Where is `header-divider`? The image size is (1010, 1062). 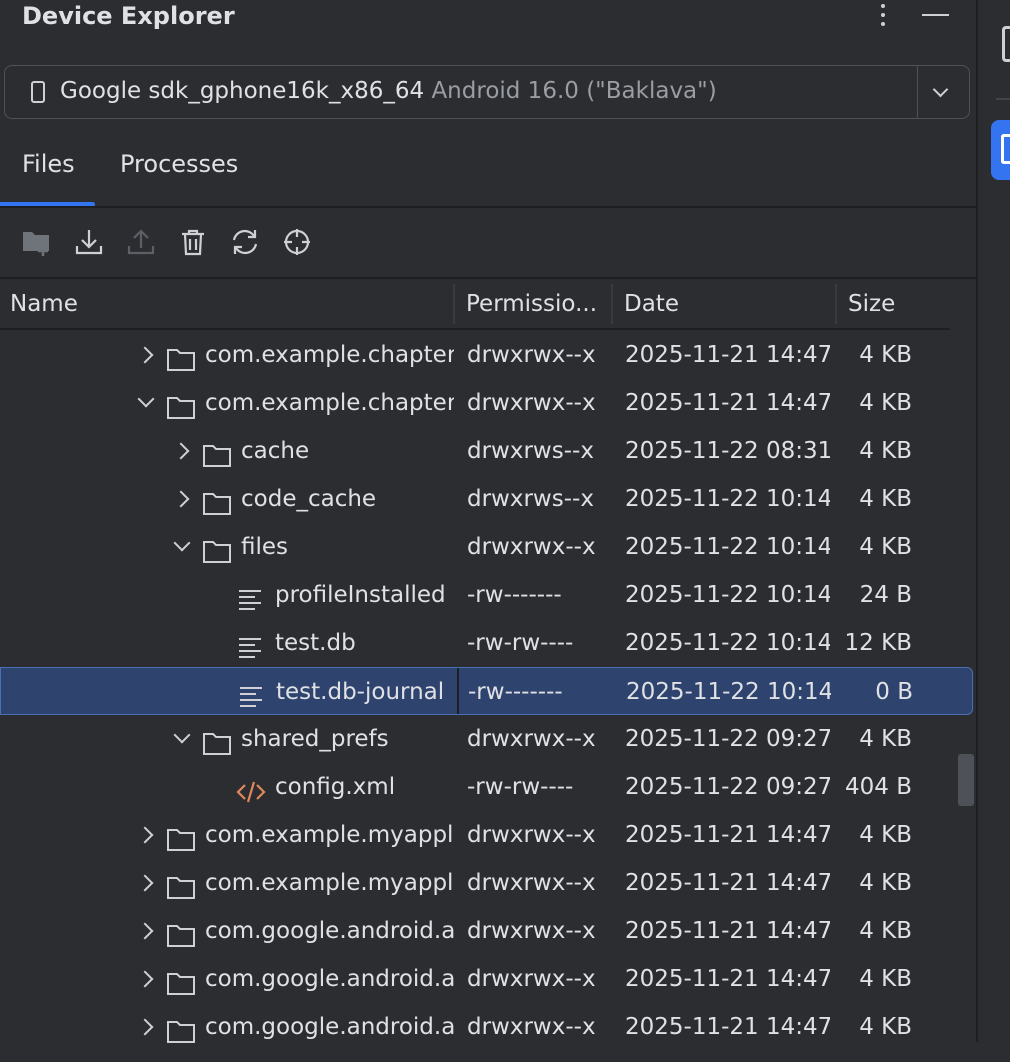
header-divider is located at coordinates (475, 329).